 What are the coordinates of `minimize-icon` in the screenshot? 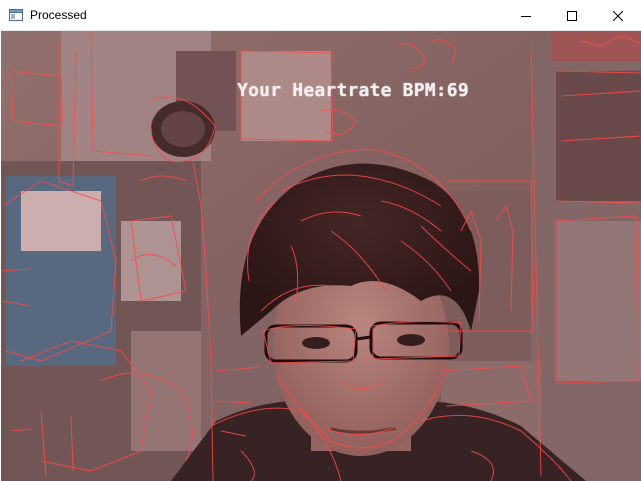 It's located at (526, 16).